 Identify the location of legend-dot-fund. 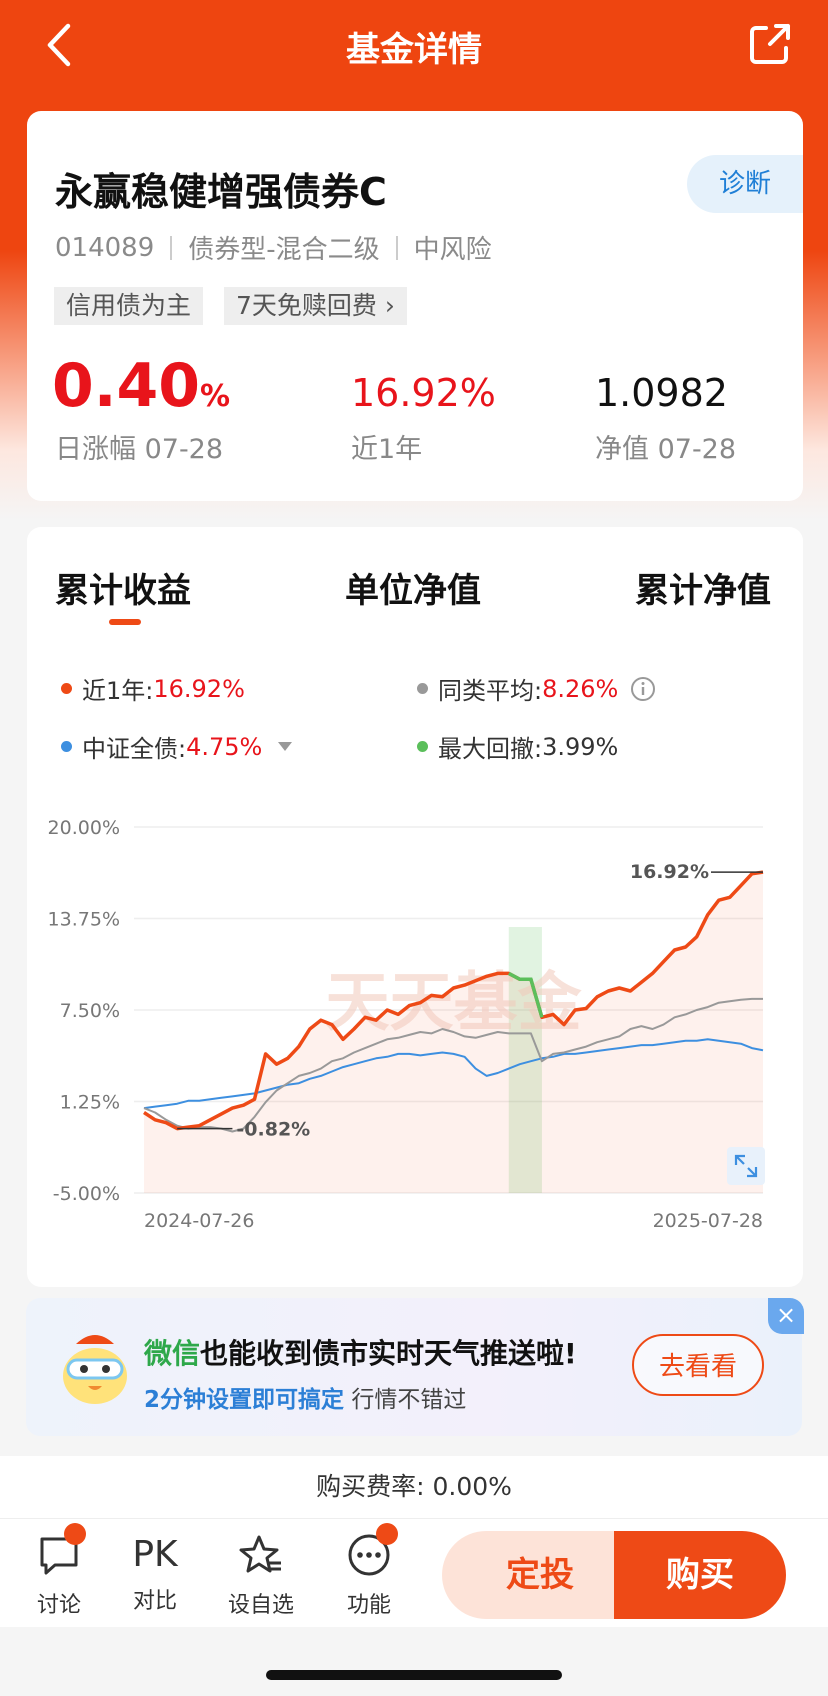
(66, 688).